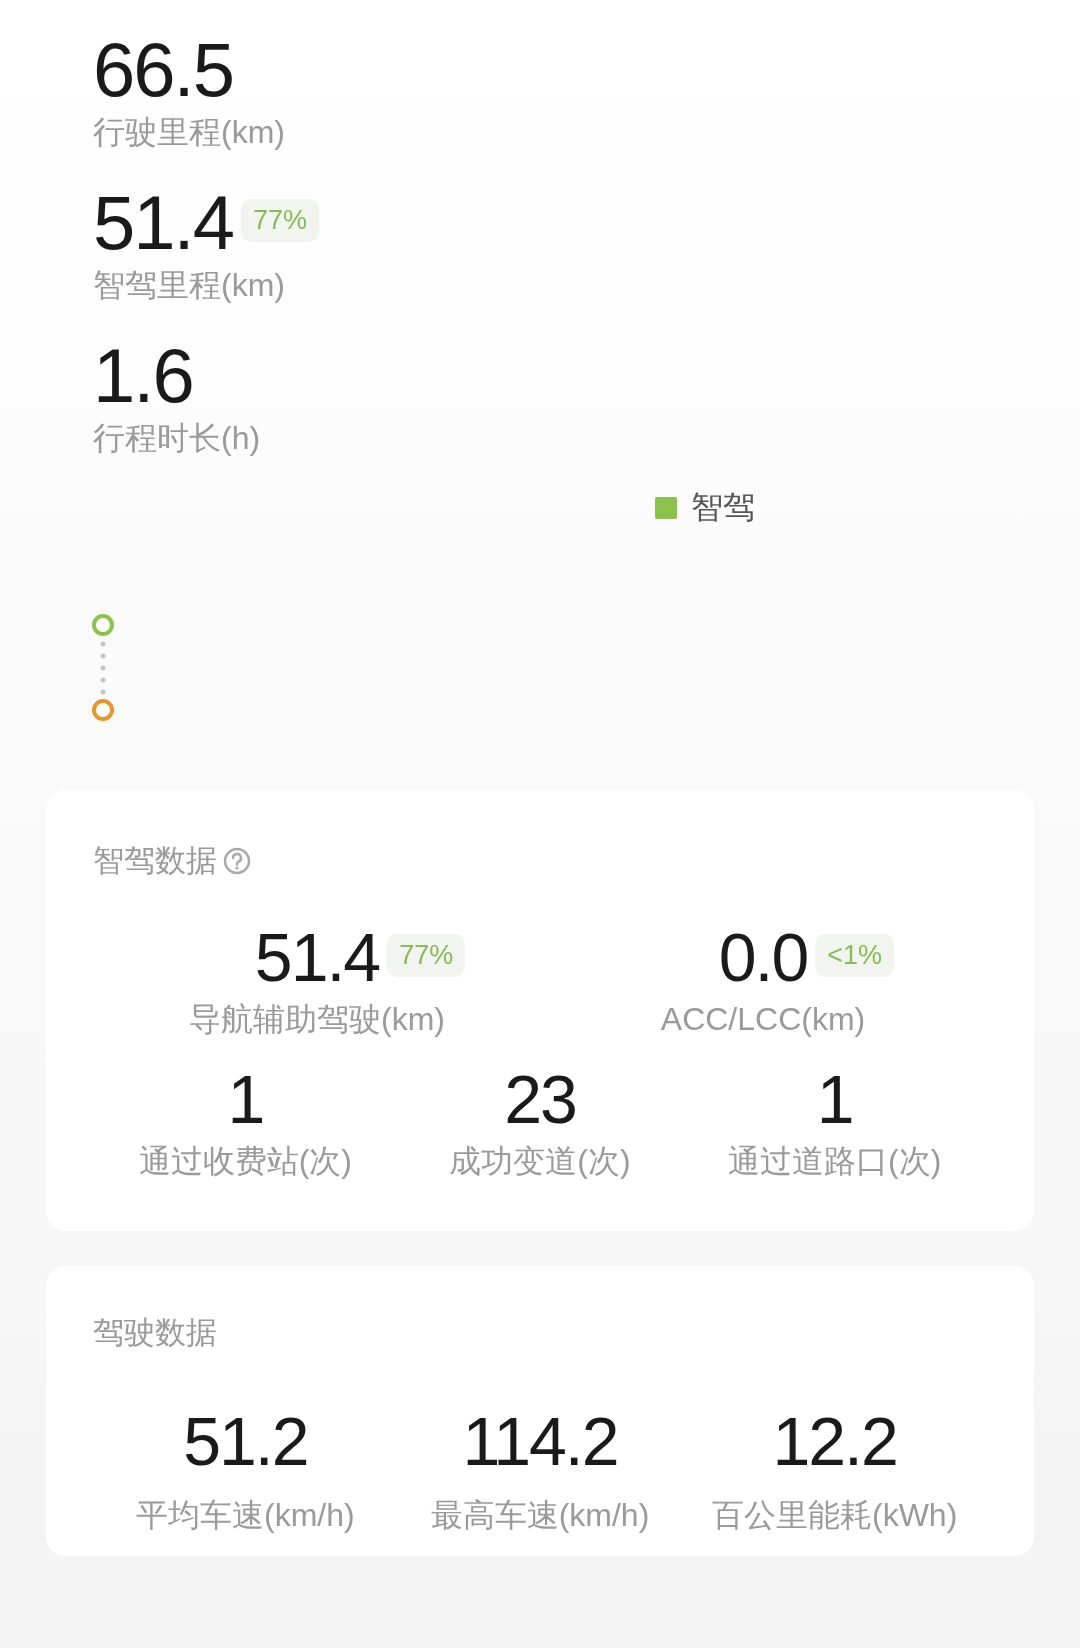 The width and height of the screenshot is (1080, 1648). Describe the element at coordinates (163, 70) in the screenshot. I see `stat-value: 66.5` at that location.